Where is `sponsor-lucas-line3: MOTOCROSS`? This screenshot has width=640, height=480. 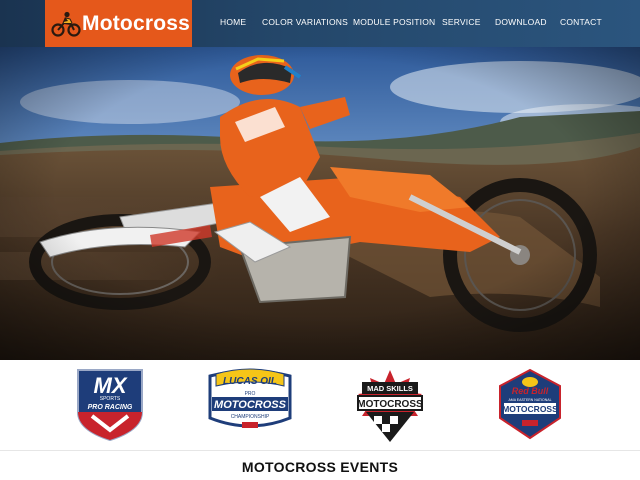 sponsor-lucas-line3: MOTOCROSS is located at coordinates (250, 405).